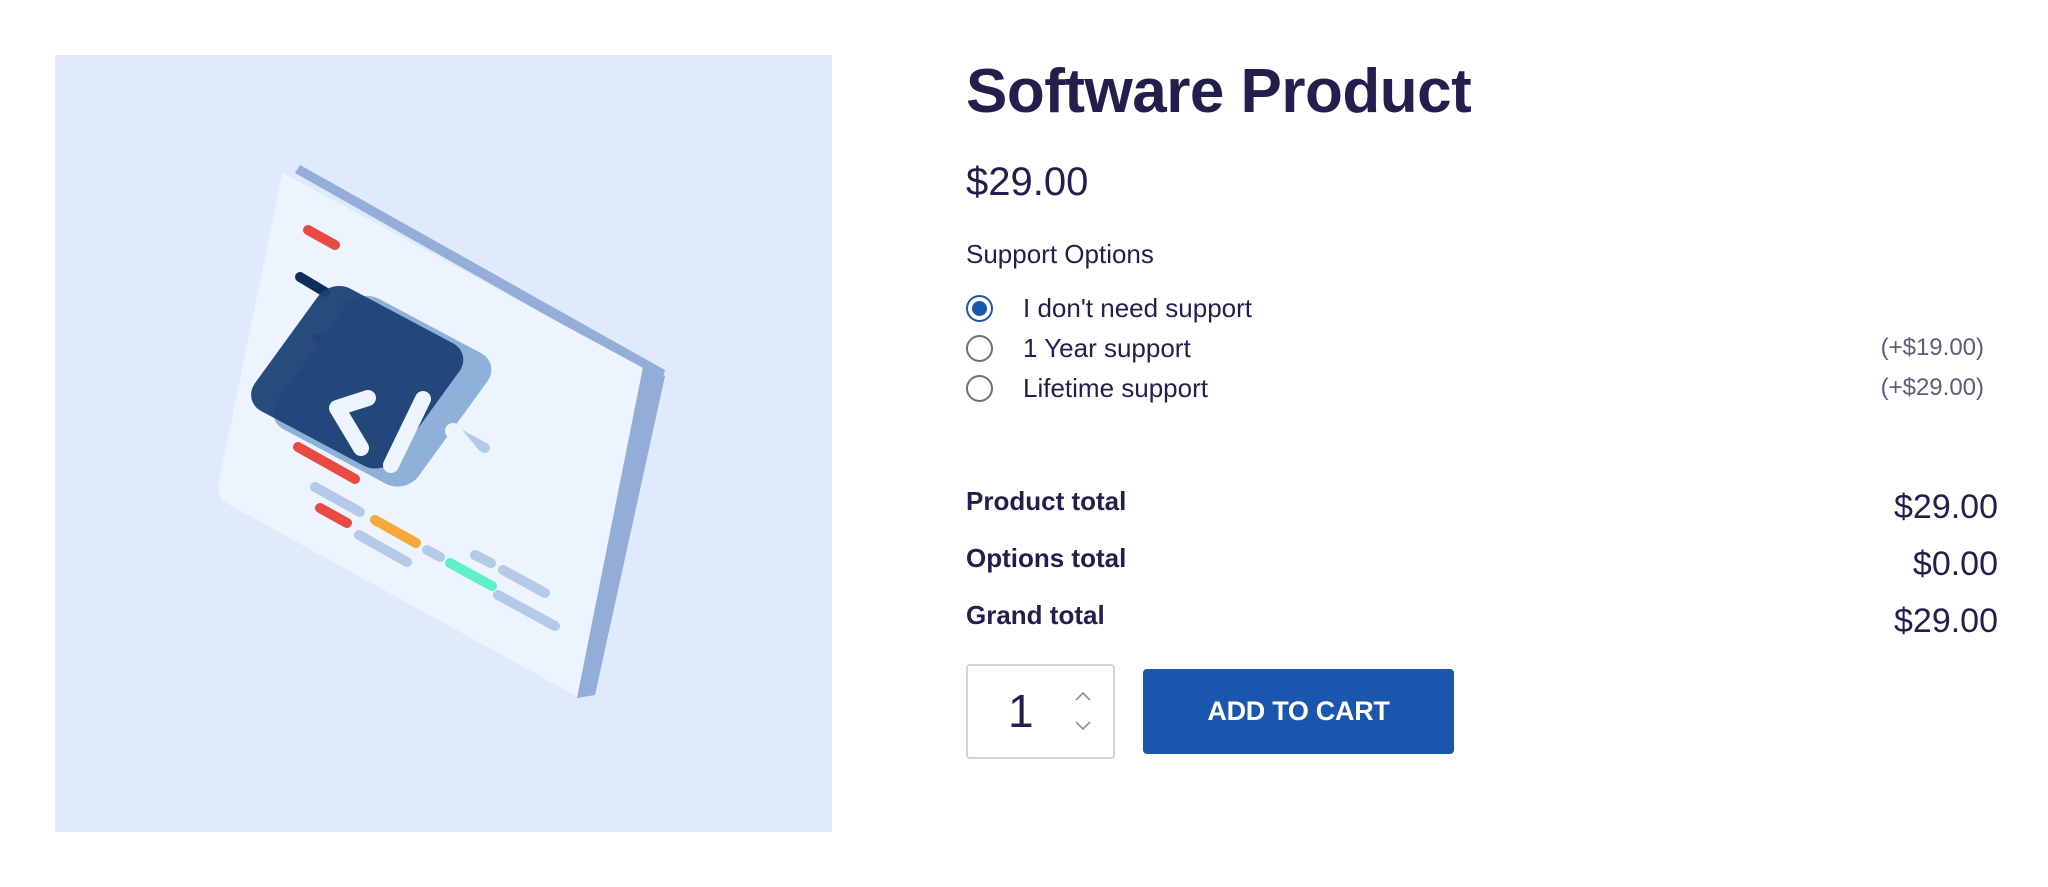 This screenshot has width=2048, height=887. What do you see at coordinates (1932, 387) in the screenshot?
I see `option-price: (+$29.00)` at bounding box center [1932, 387].